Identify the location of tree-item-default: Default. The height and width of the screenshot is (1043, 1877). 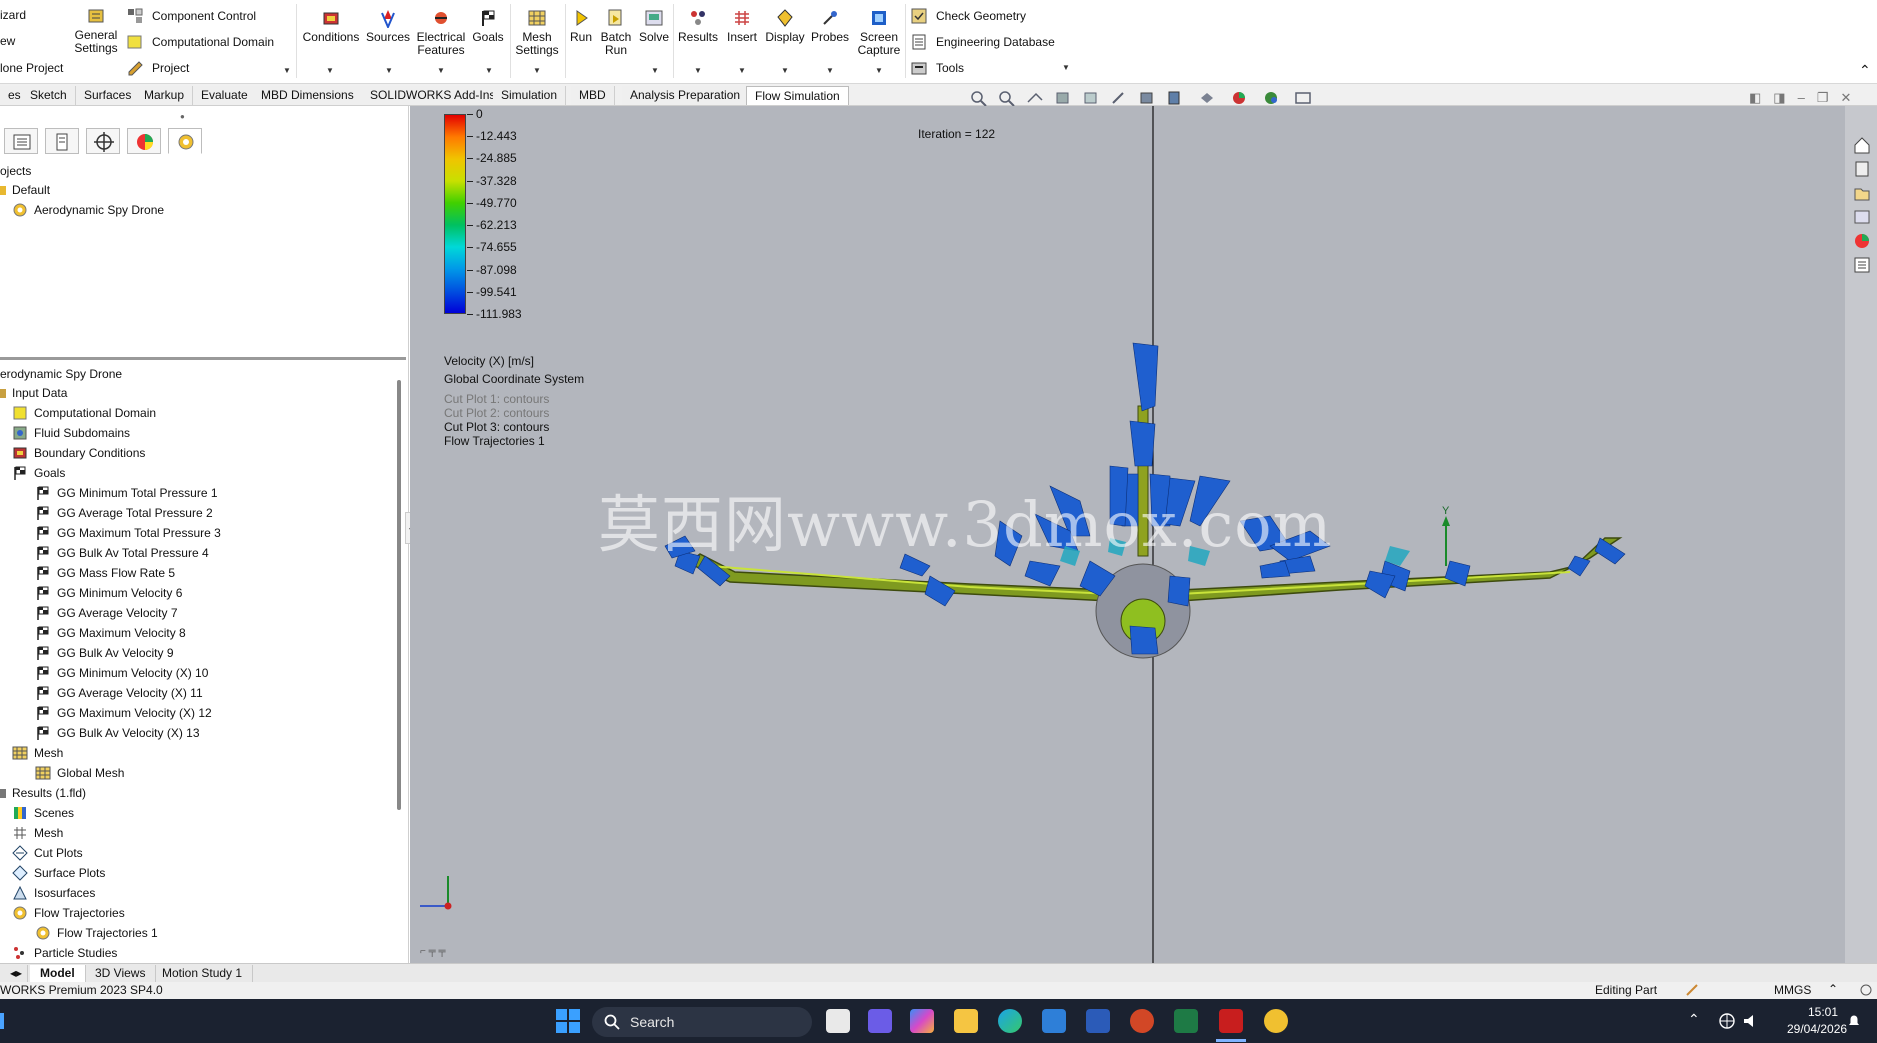
(25, 190).